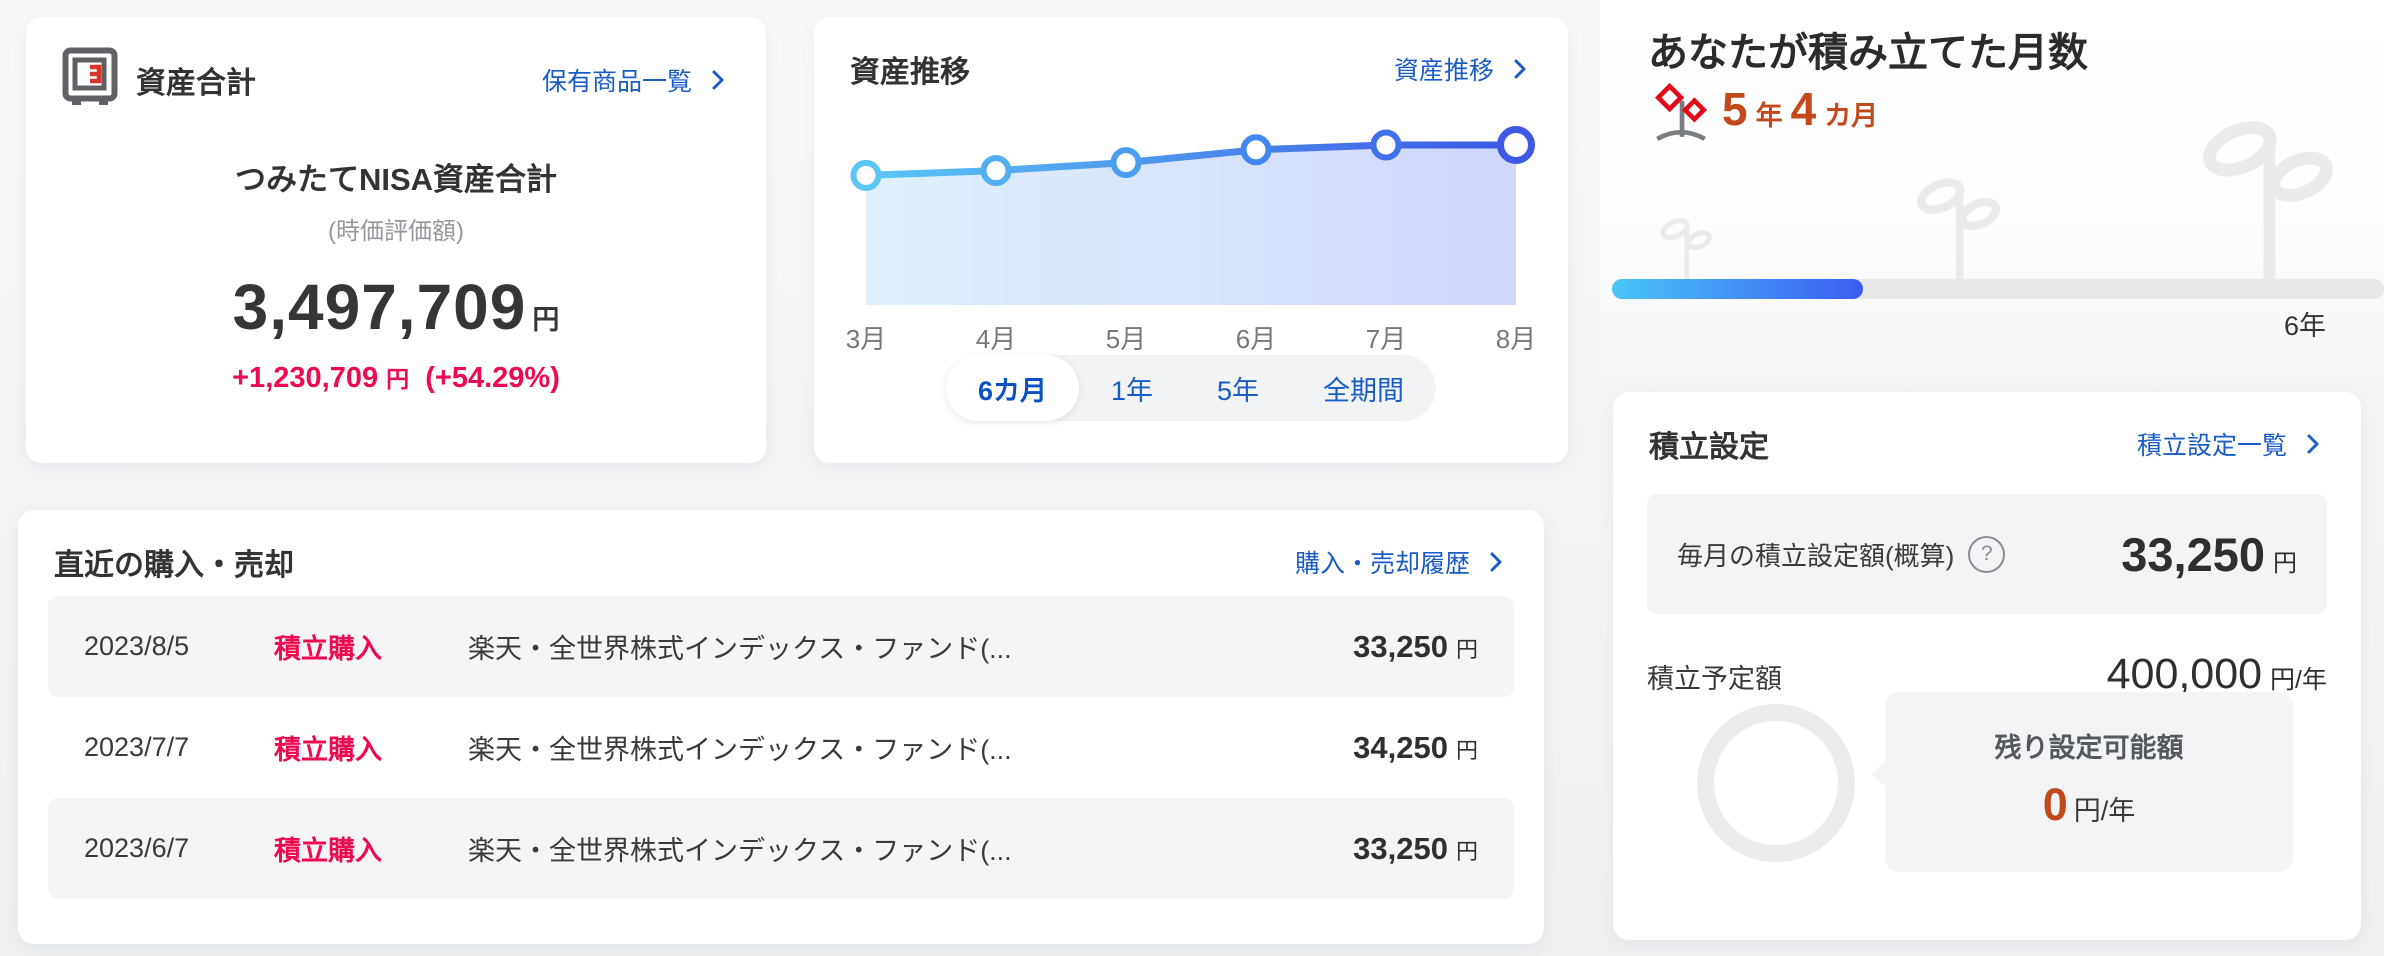 The height and width of the screenshot is (956, 2384). I want to click on settings-list-link: 積立設定一覧, so click(2231, 444).